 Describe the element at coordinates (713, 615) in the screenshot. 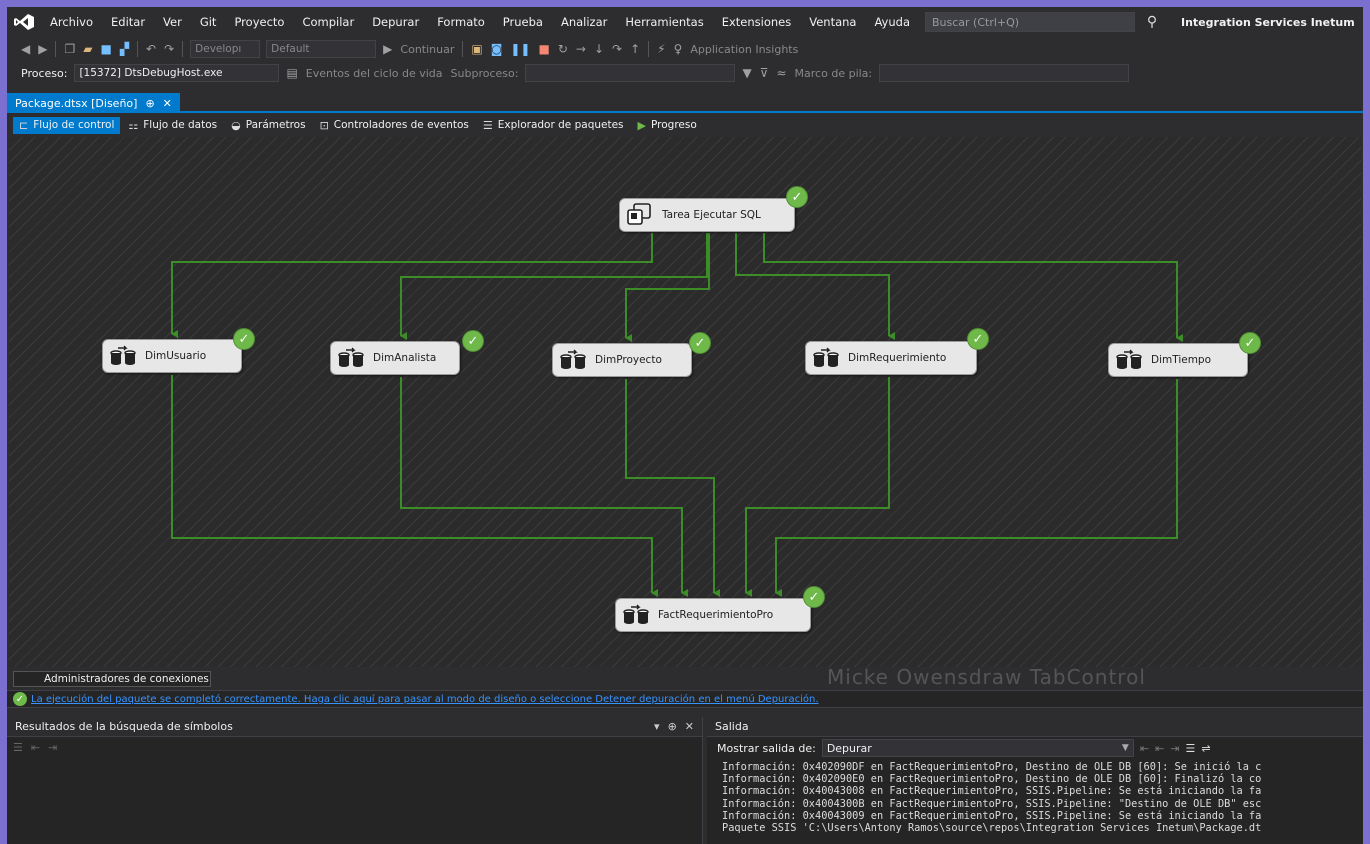

I see `task-factrequerimientopro: FactRequerimientoPro` at that location.